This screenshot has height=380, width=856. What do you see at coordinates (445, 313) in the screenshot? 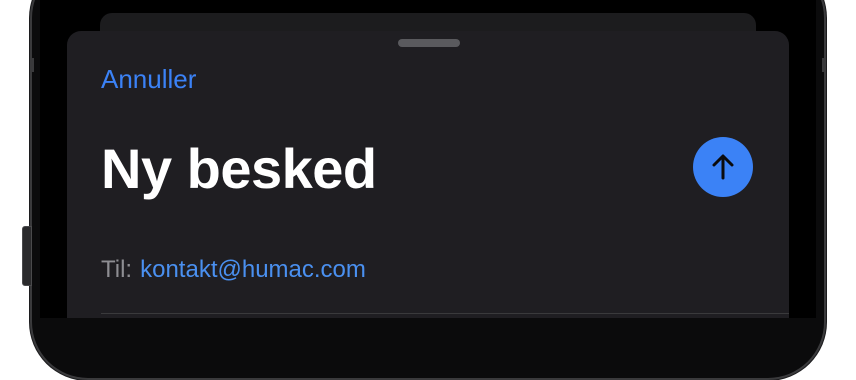
I see `field-divider` at bounding box center [445, 313].